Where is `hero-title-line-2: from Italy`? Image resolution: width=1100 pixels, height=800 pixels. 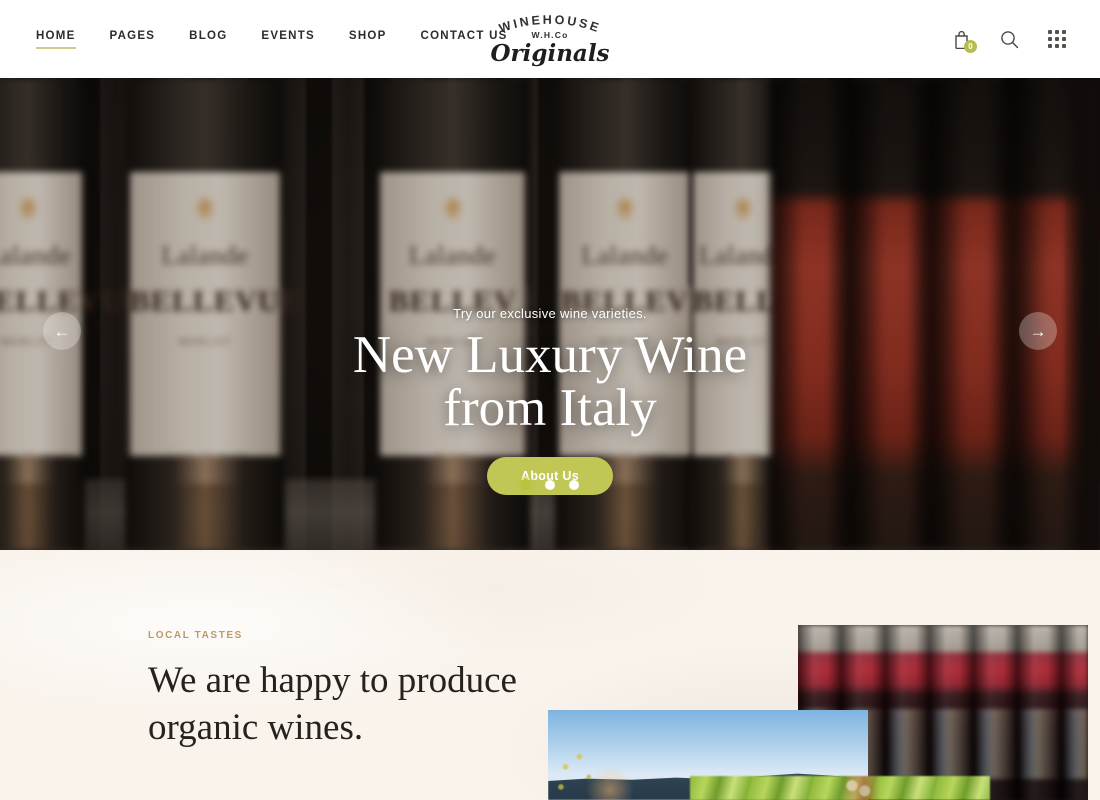 hero-title-line-2: from Italy is located at coordinates (550, 408).